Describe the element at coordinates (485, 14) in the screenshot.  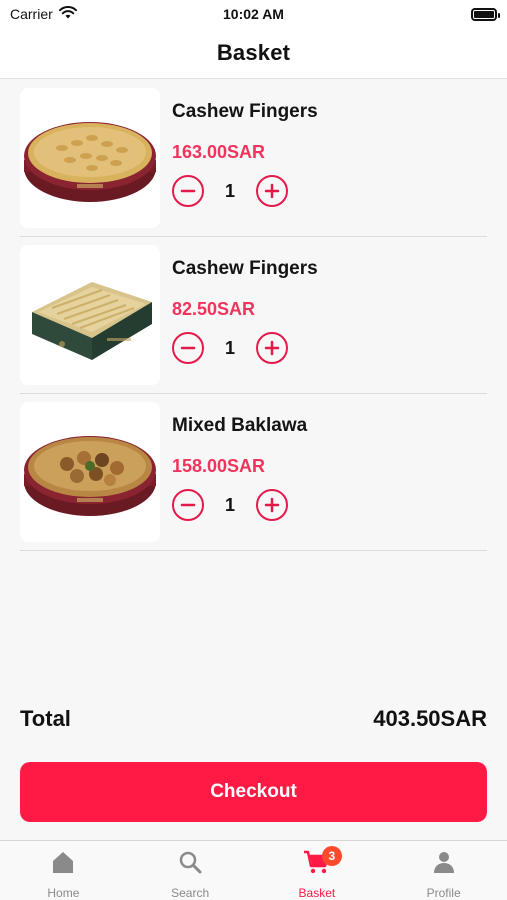
I see `battery-icon` at that location.